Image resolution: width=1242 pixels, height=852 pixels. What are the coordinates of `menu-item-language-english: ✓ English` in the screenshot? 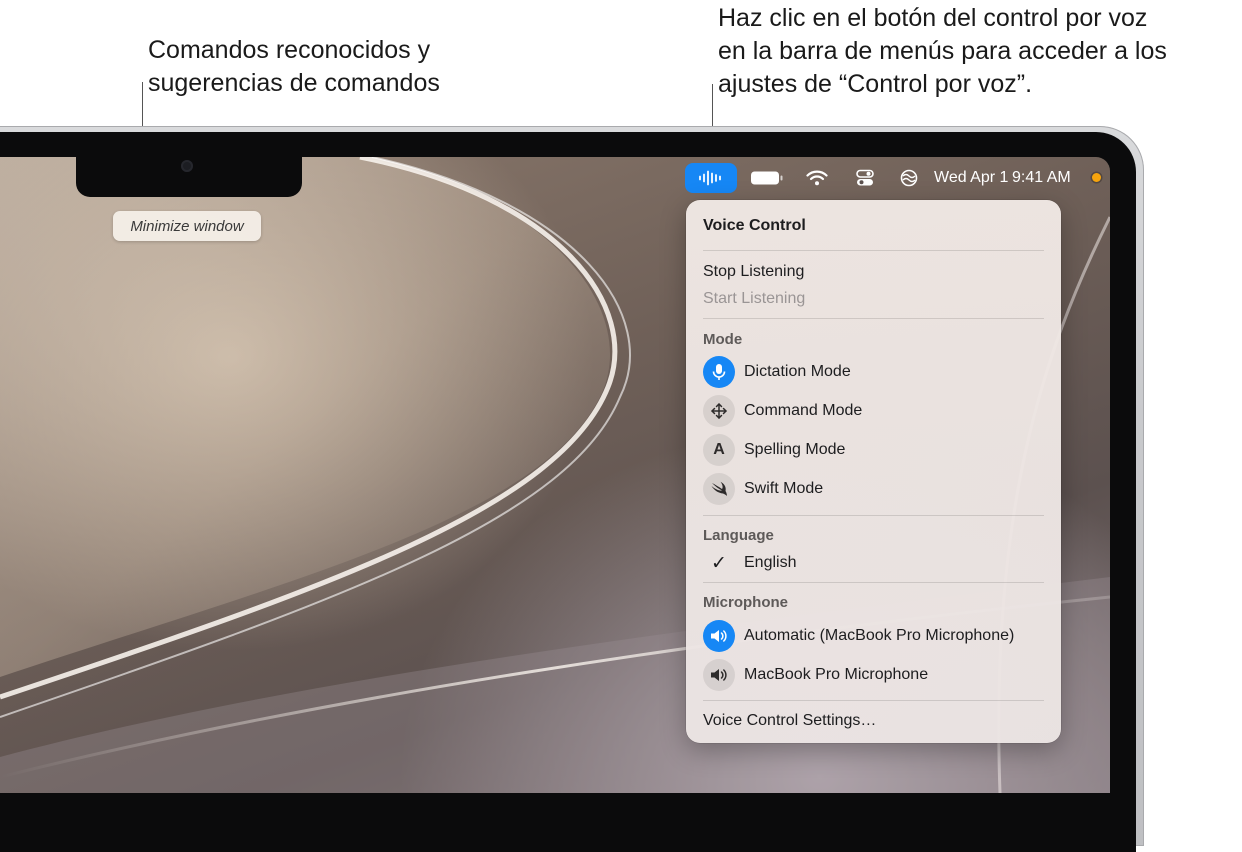 It's located at (873, 563).